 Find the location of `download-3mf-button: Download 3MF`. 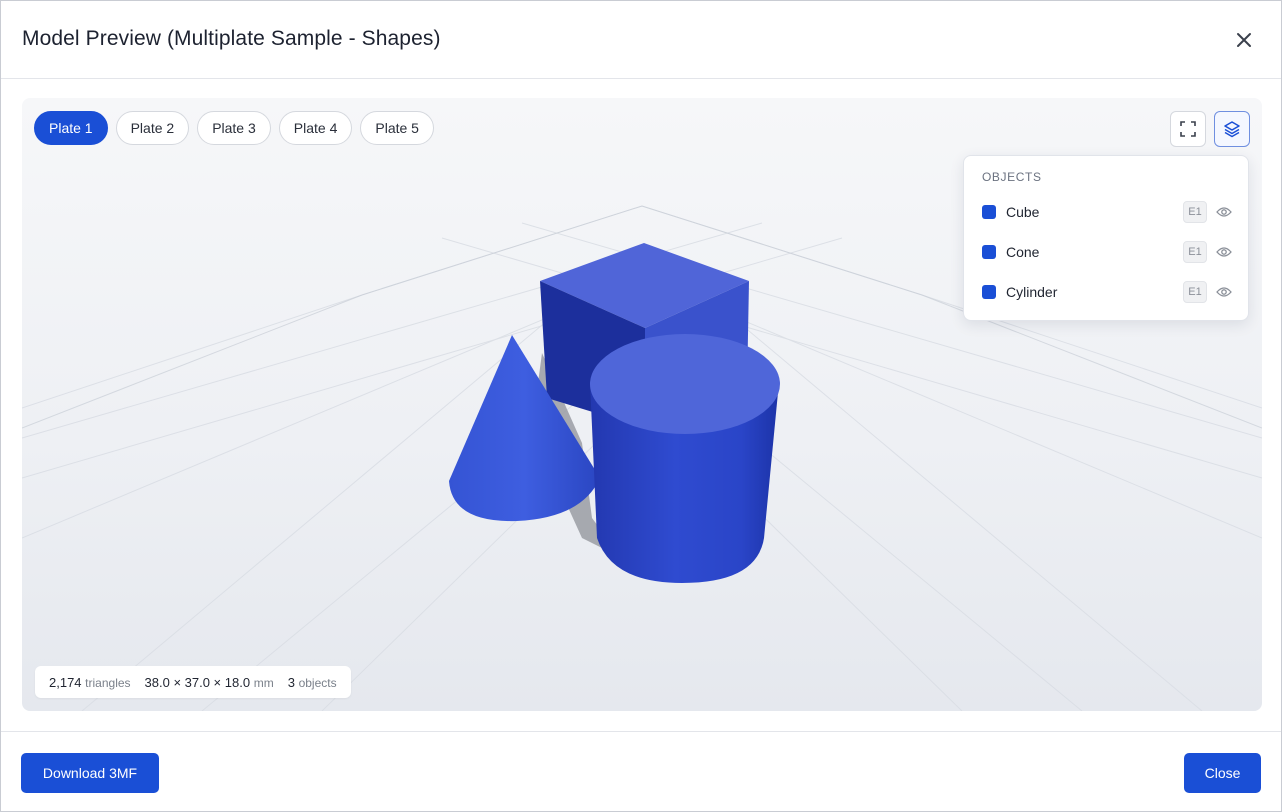

download-3mf-button: Download 3MF is located at coordinates (90, 773).